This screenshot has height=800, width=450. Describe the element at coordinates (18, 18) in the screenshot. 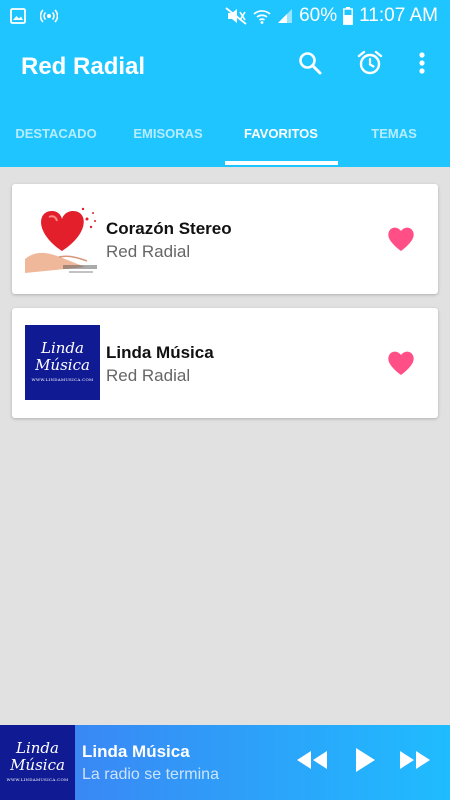

I see `image-notification-icon` at that location.